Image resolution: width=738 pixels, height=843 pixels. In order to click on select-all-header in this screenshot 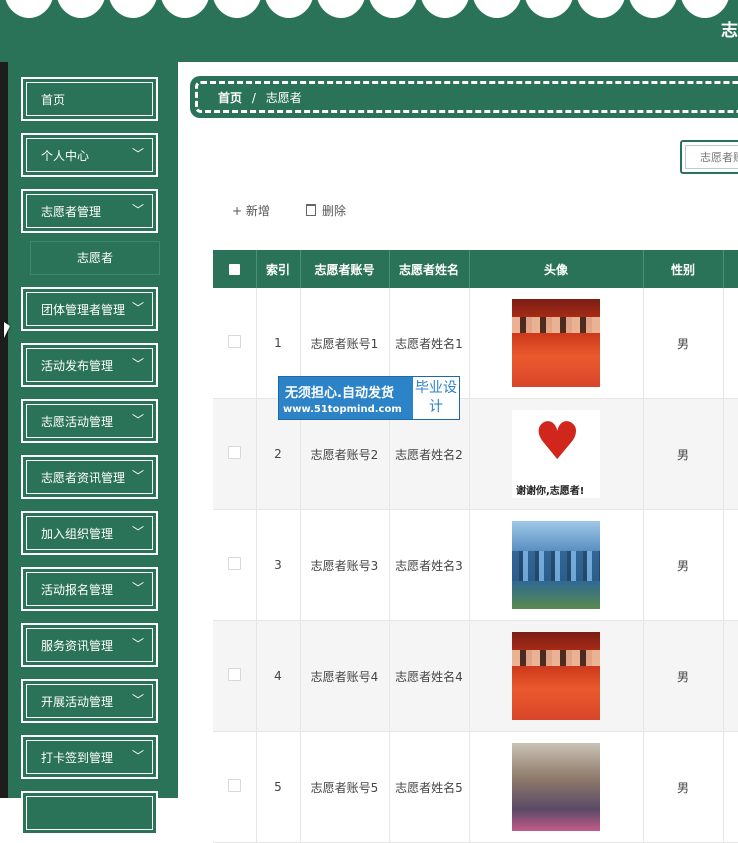, I will do `click(235, 269)`.